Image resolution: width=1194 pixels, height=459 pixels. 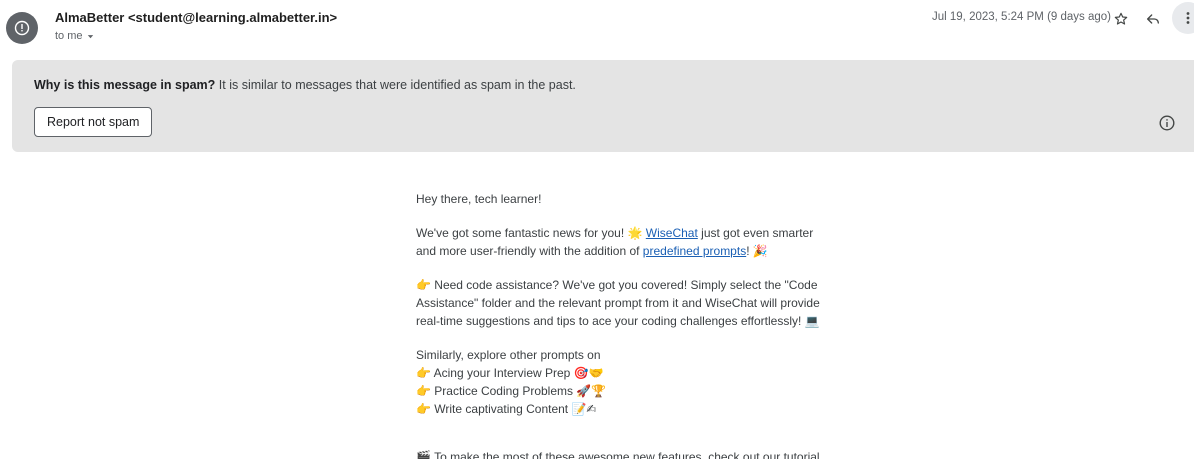 I want to click on star-icon, so click(x=1121, y=18).